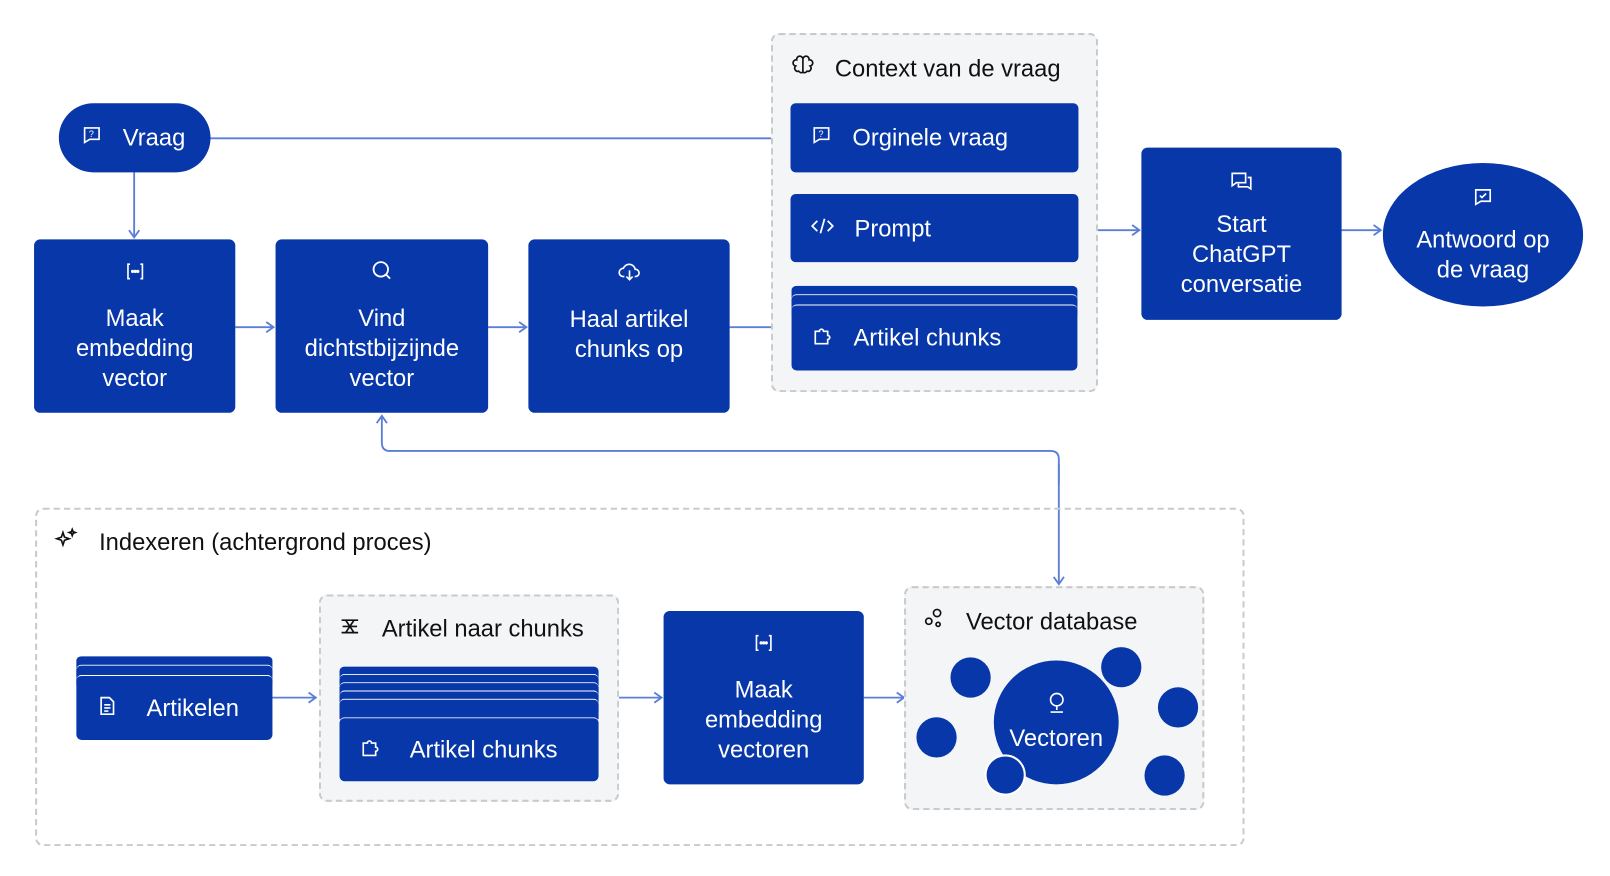  Describe the element at coordinates (934, 228) in the screenshot. I see `context-prompt: Prompt` at that location.